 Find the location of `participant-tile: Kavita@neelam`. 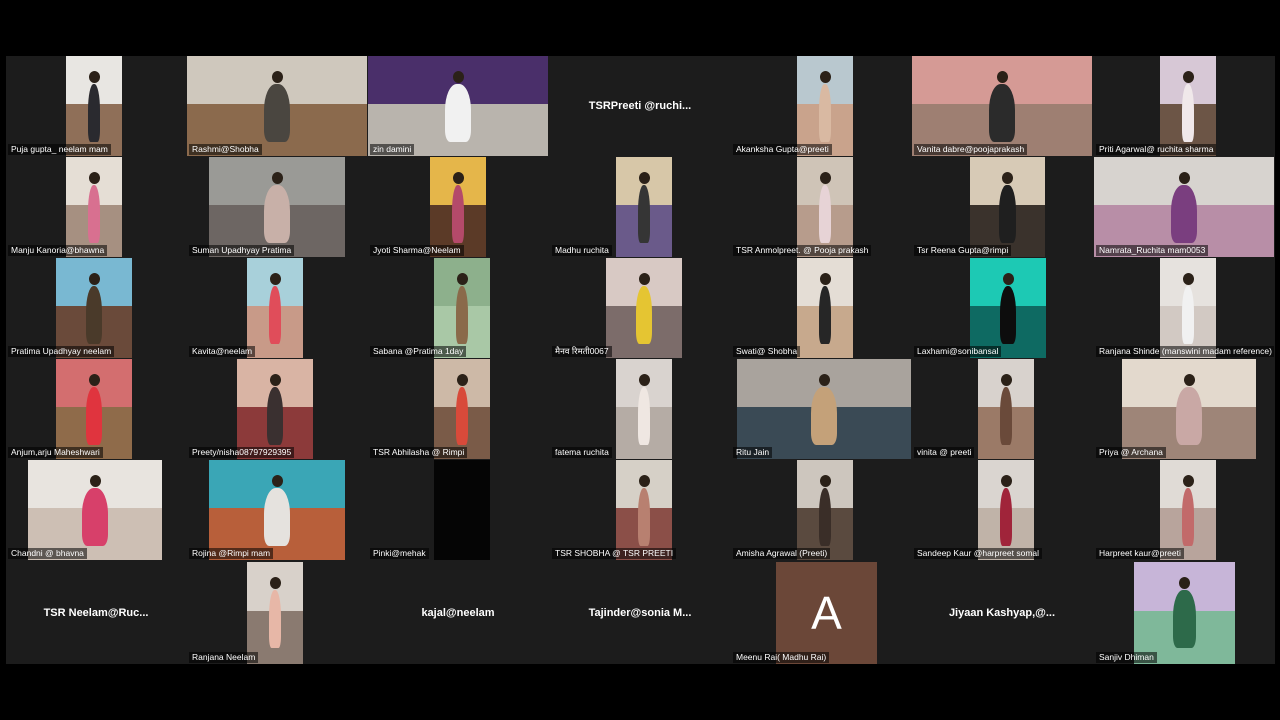

participant-tile: Kavita@neelam is located at coordinates (277, 308).